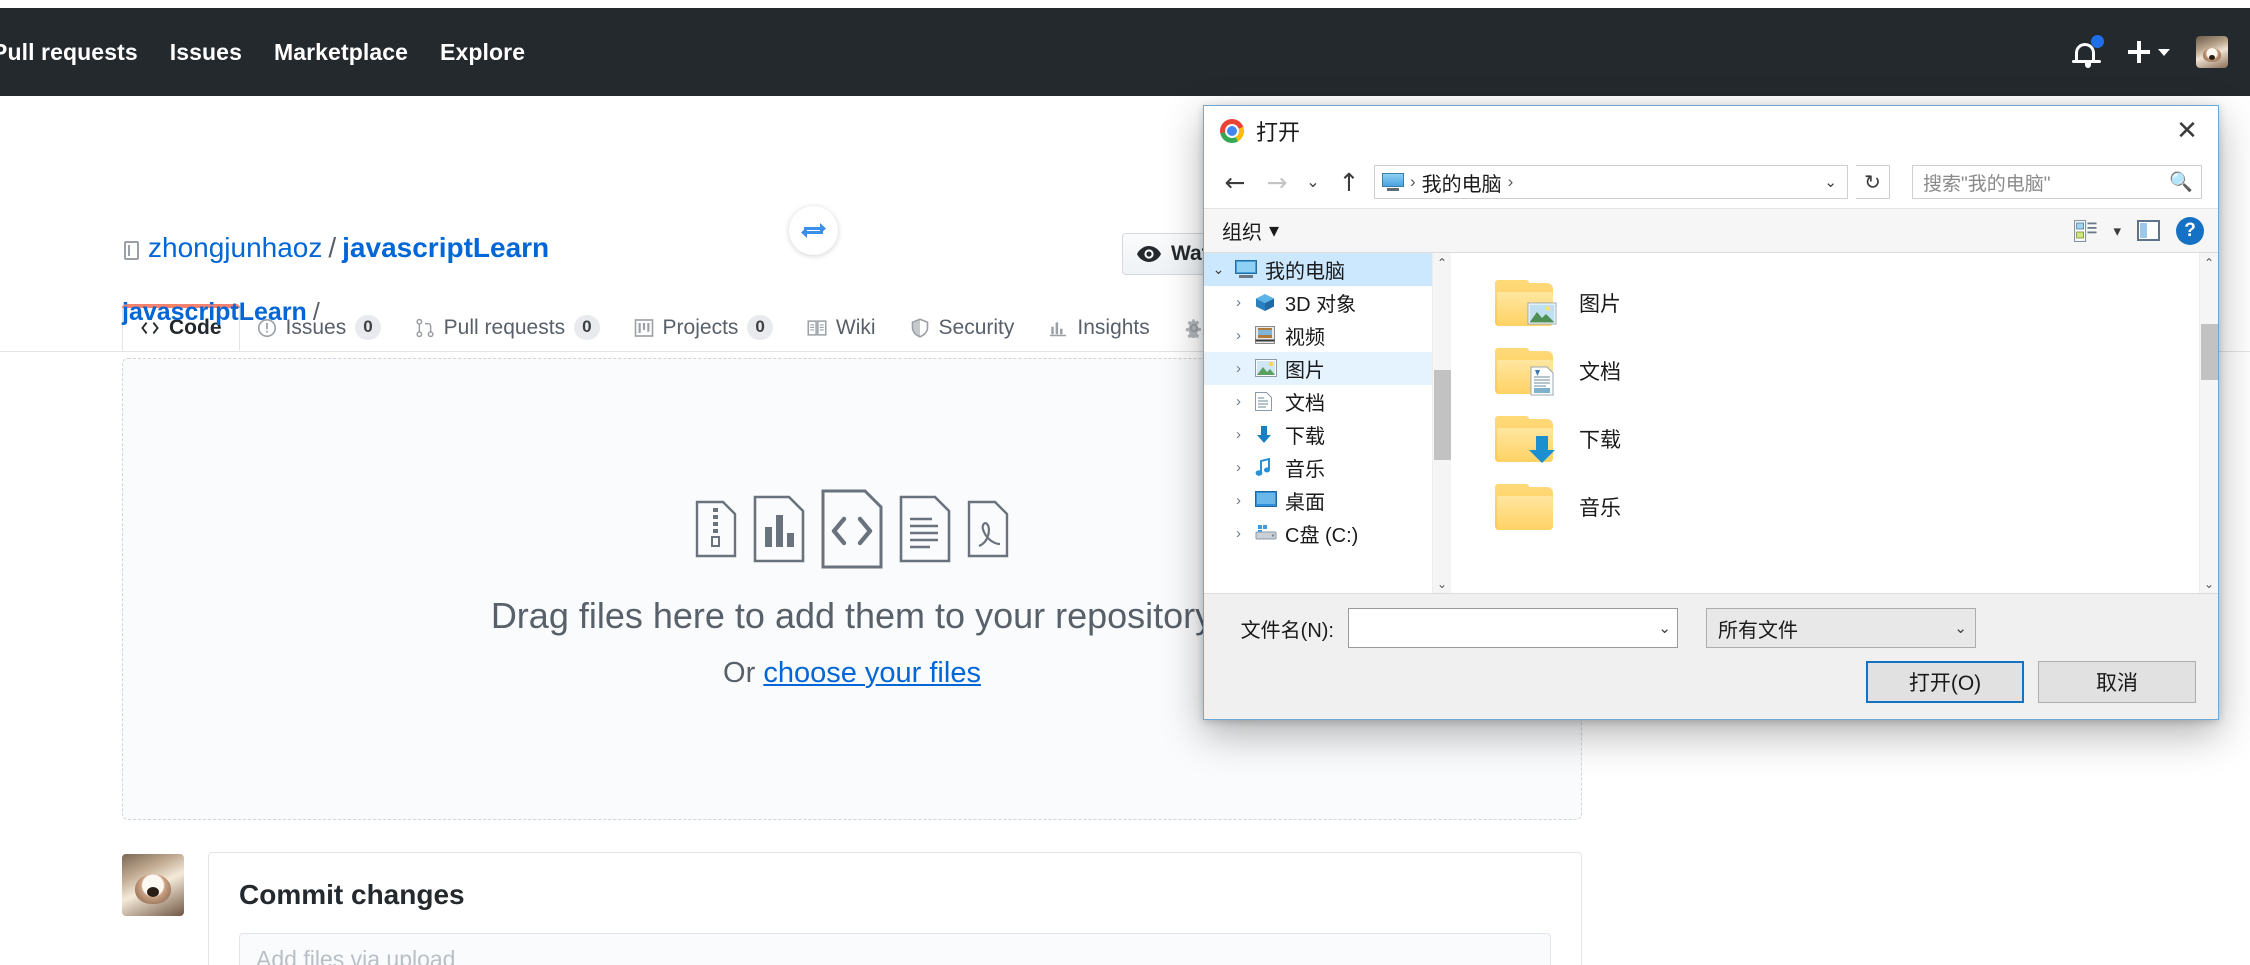 The width and height of the screenshot is (2250, 965). I want to click on repo-name-link: javascriptLearn, so click(445, 247).